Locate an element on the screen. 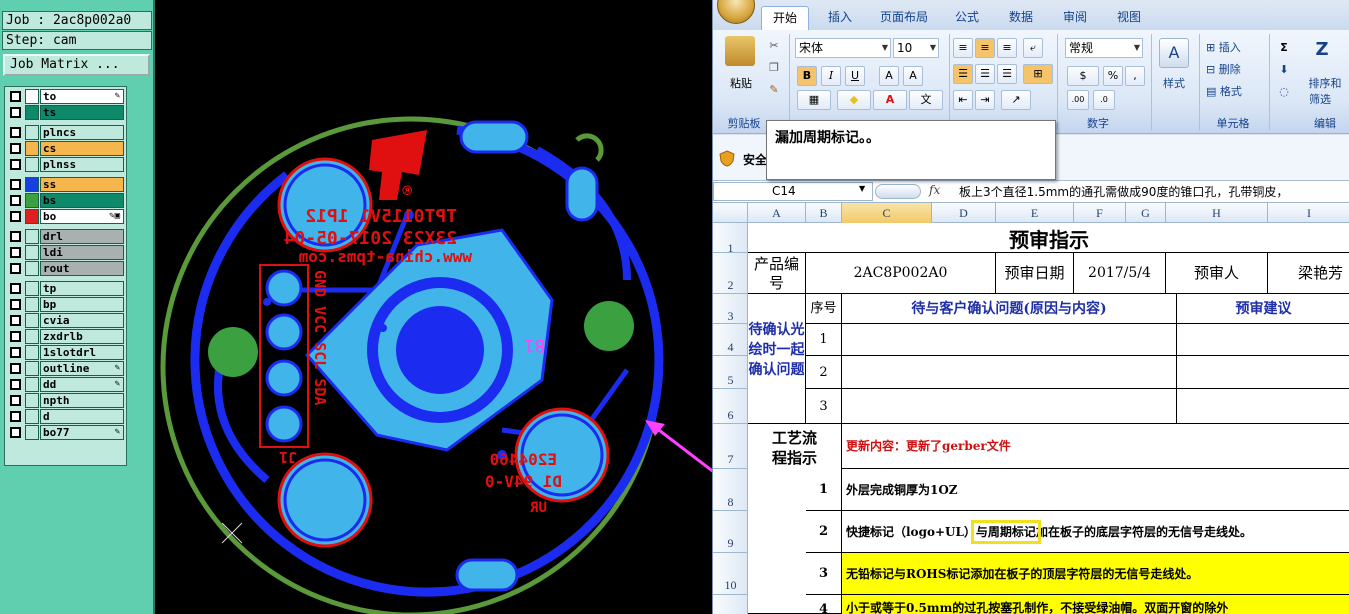 Image resolution: width=1349 pixels, height=614 pixels. column-e: E is located at coordinates (1035, 213).